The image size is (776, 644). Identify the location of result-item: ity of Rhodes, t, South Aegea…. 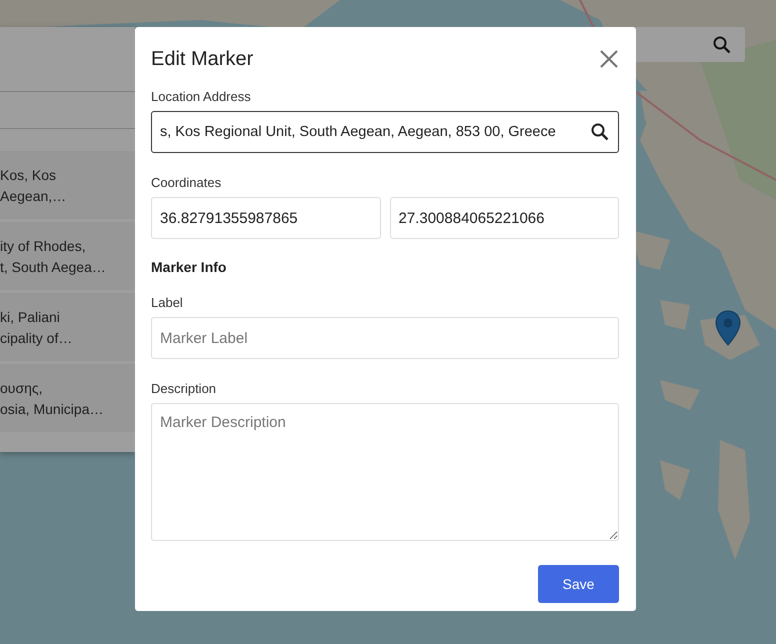
(67, 256).